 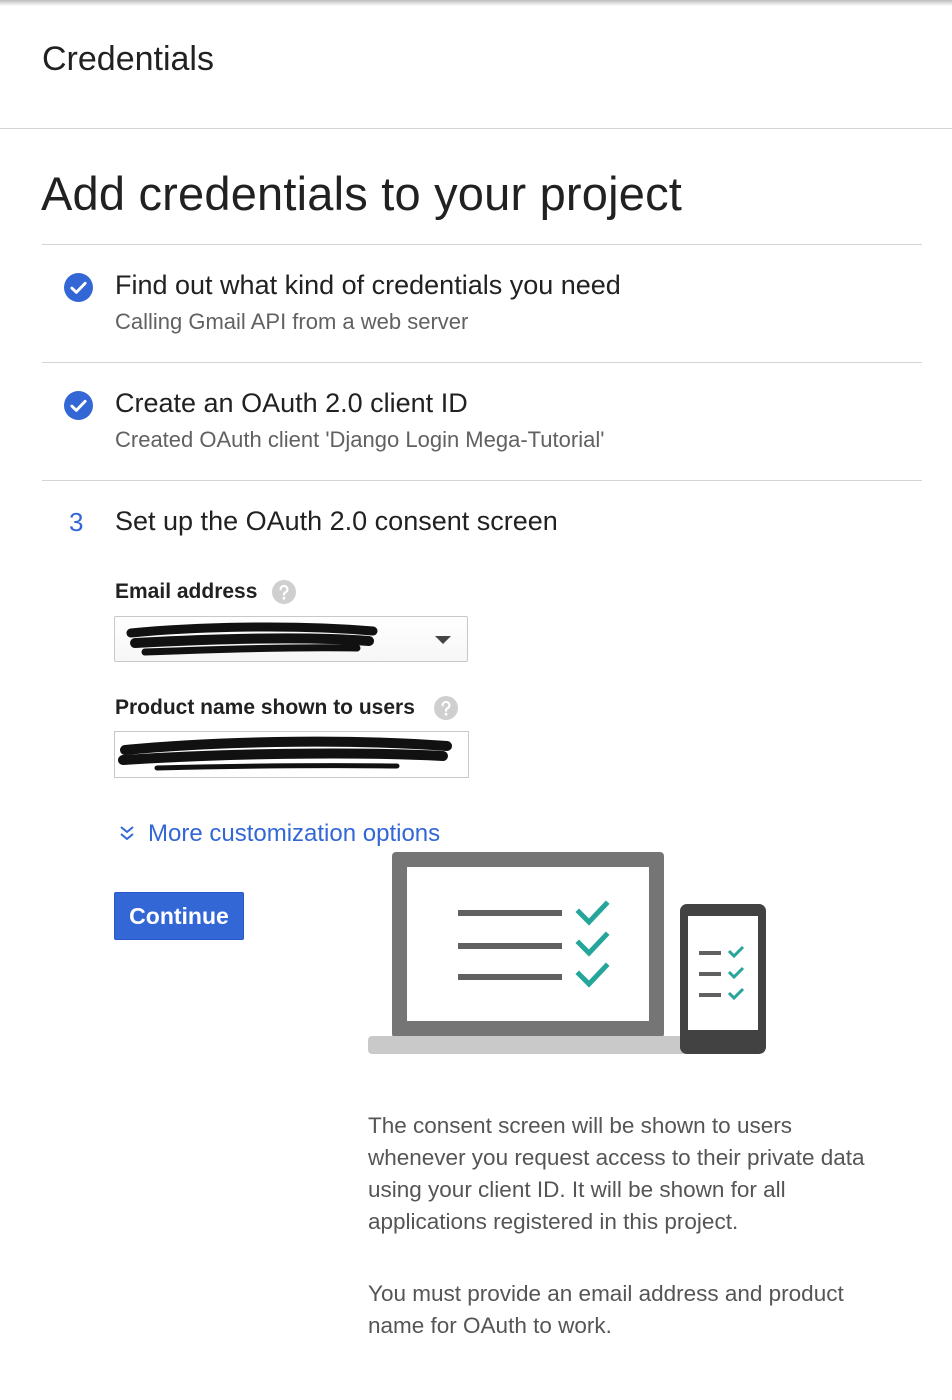 I want to click on page-title: Add credentials to your project, so click(x=362, y=193).